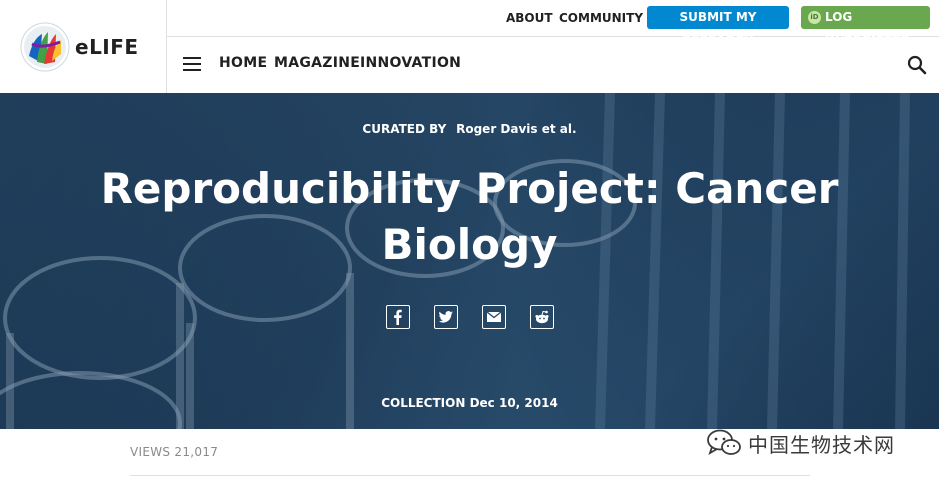 The height and width of the screenshot is (485, 939). Describe the element at coordinates (724, 442) in the screenshot. I see `wechat-icon` at that location.